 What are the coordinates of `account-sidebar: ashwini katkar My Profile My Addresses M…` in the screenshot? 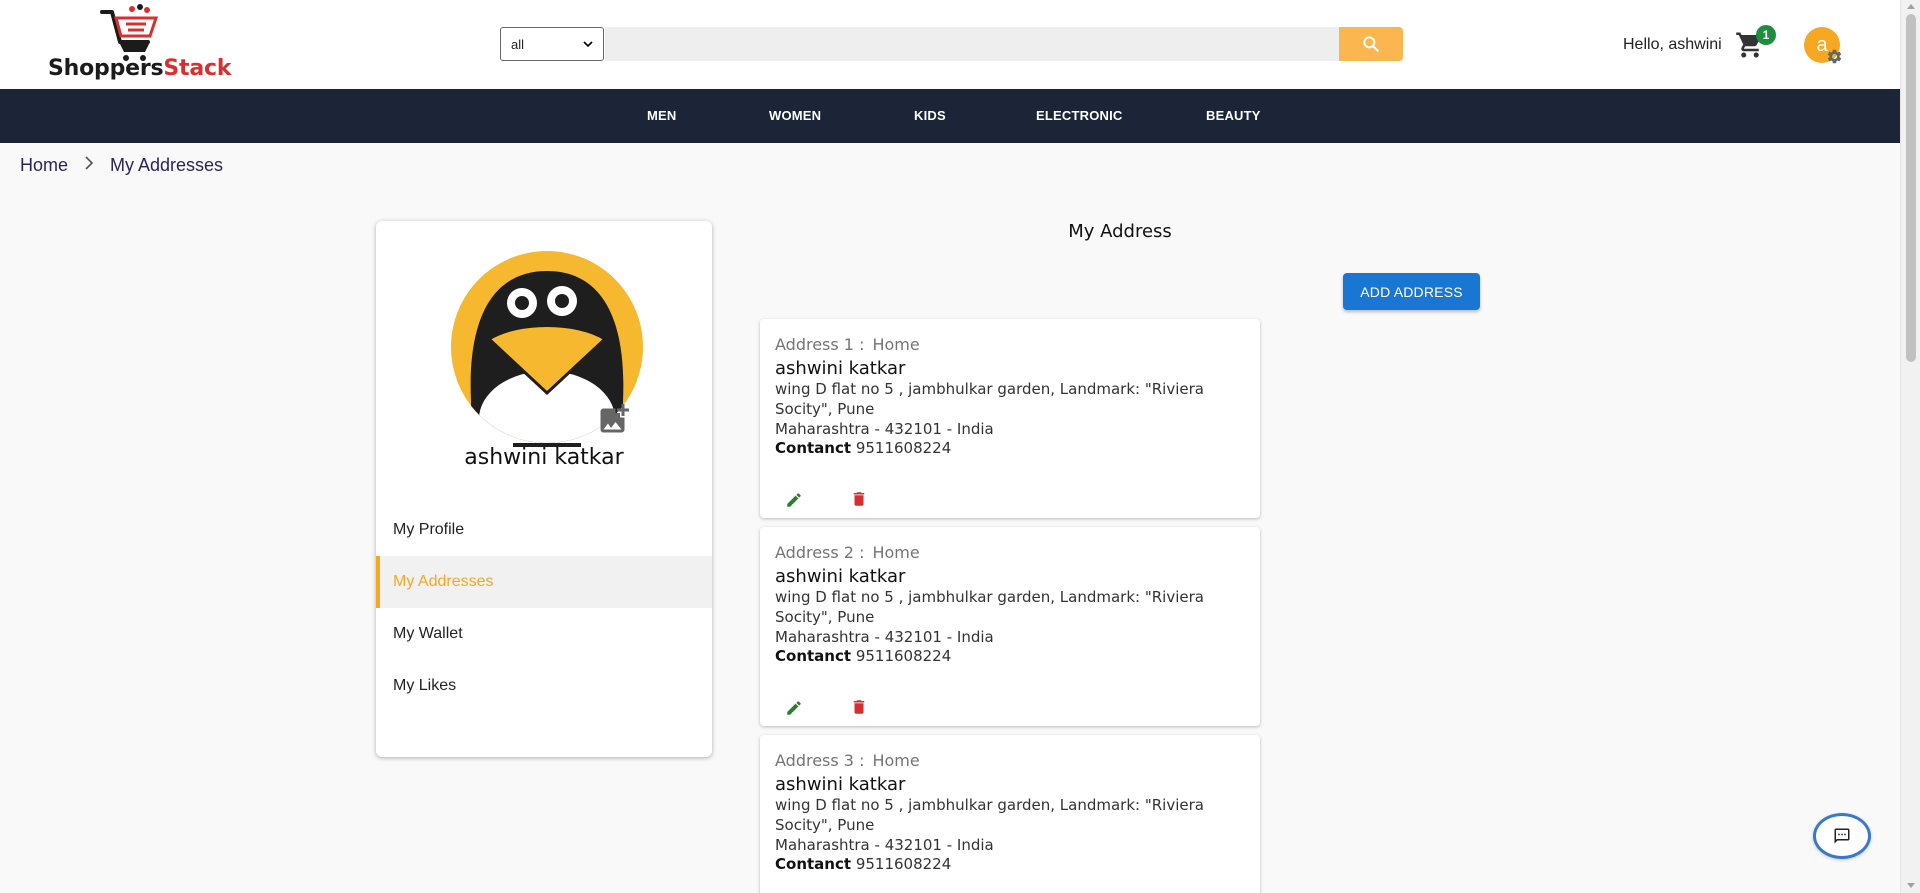 It's located at (544, 489).